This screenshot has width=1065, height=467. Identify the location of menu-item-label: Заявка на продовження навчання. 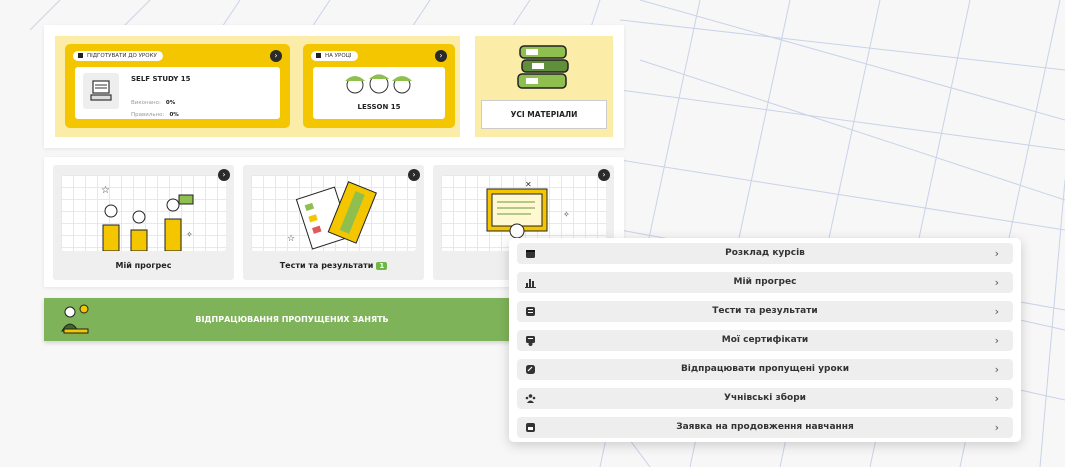
(765, 427).